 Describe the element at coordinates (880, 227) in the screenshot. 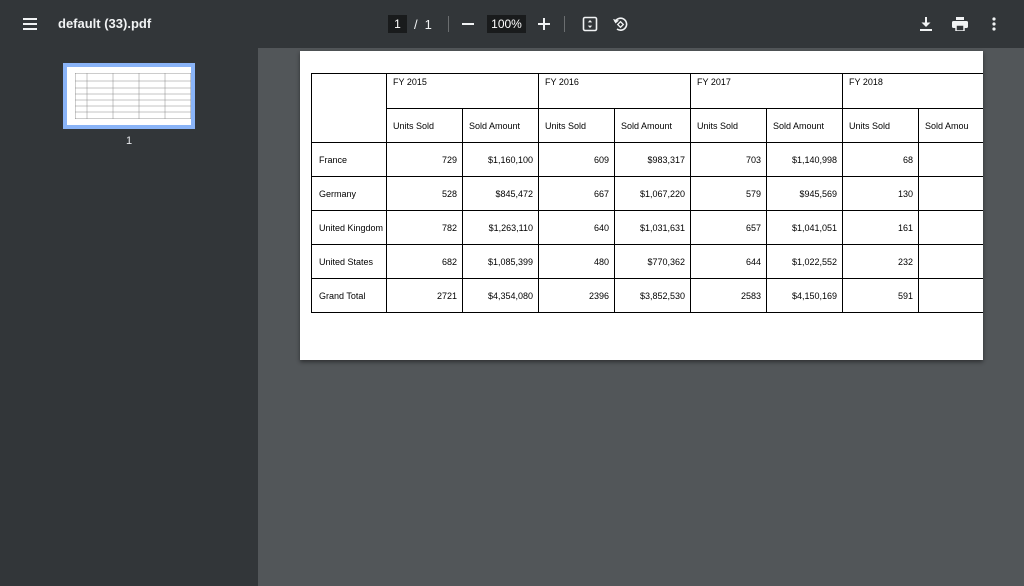

I see `table-cell: 161` at that location.